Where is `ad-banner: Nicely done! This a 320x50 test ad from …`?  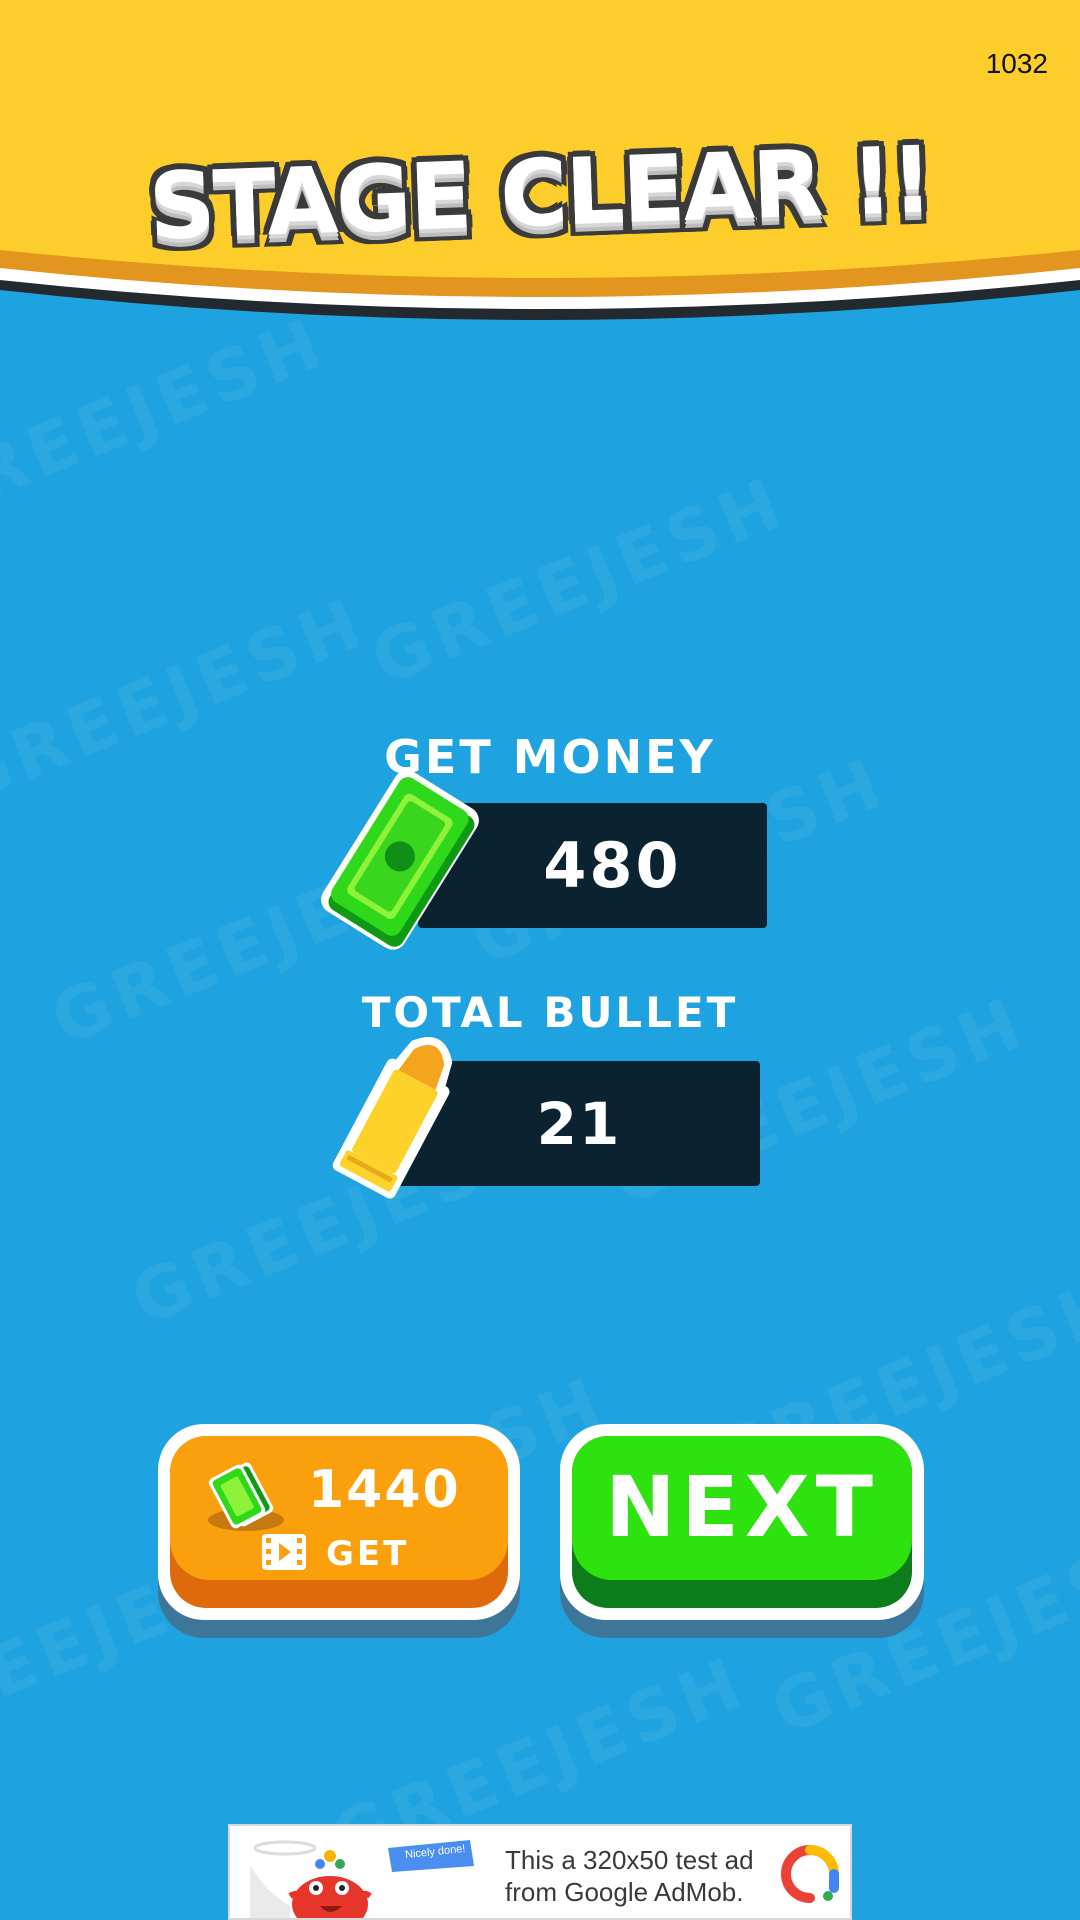
ad-banner: Nicely done! This a 320x50 test ad from … is located at coordinates (540, 1872).